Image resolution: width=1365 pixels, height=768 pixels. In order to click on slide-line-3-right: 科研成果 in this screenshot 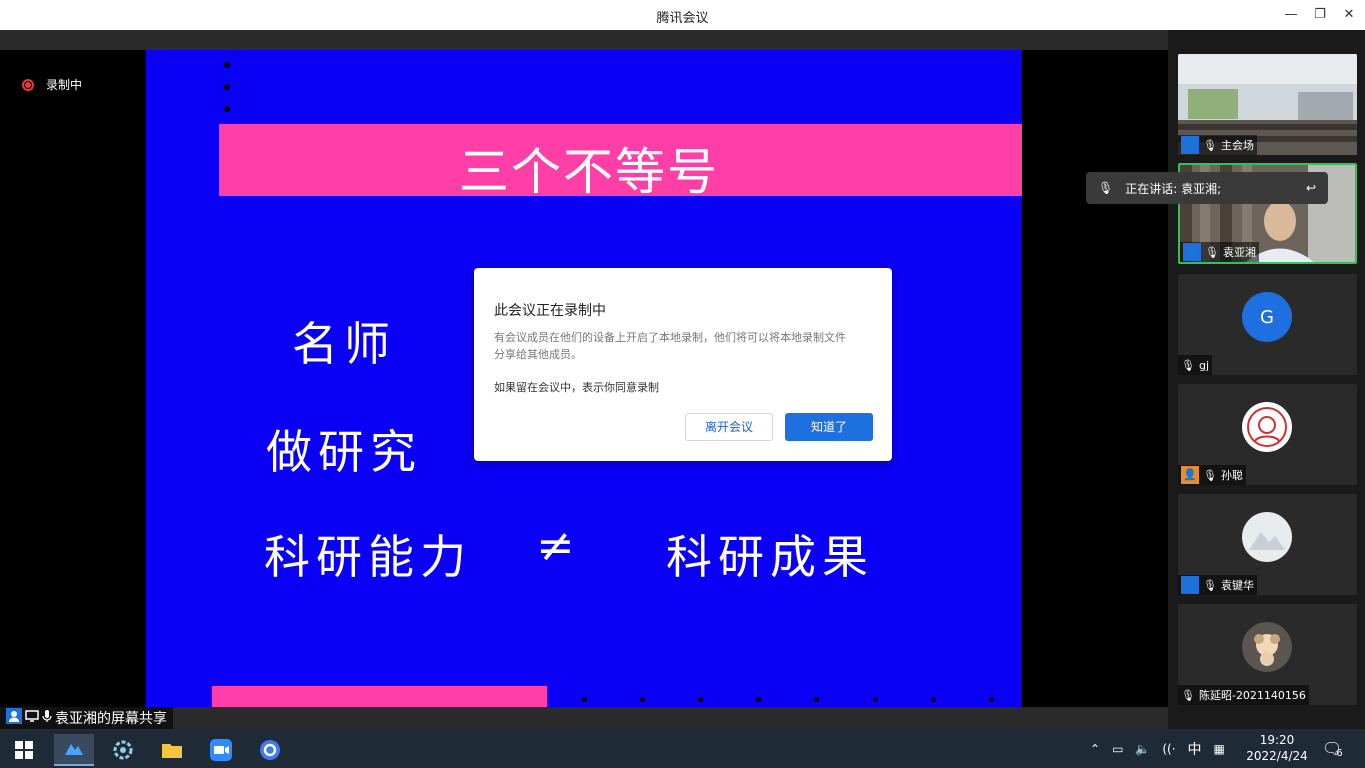, I will do `click(770, 557)`.